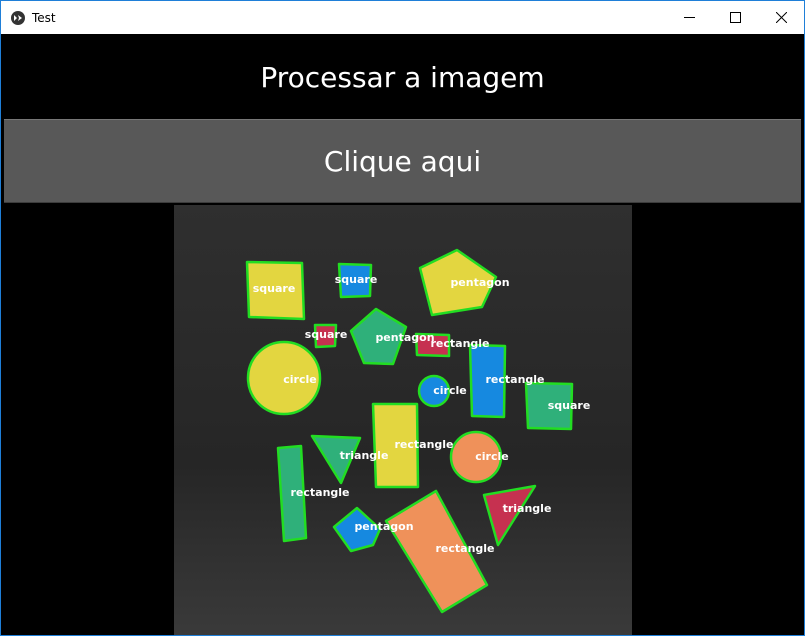 The height and width of the screenshot is (636, 805). I want to click on maximize-icon, so click(735, 17).